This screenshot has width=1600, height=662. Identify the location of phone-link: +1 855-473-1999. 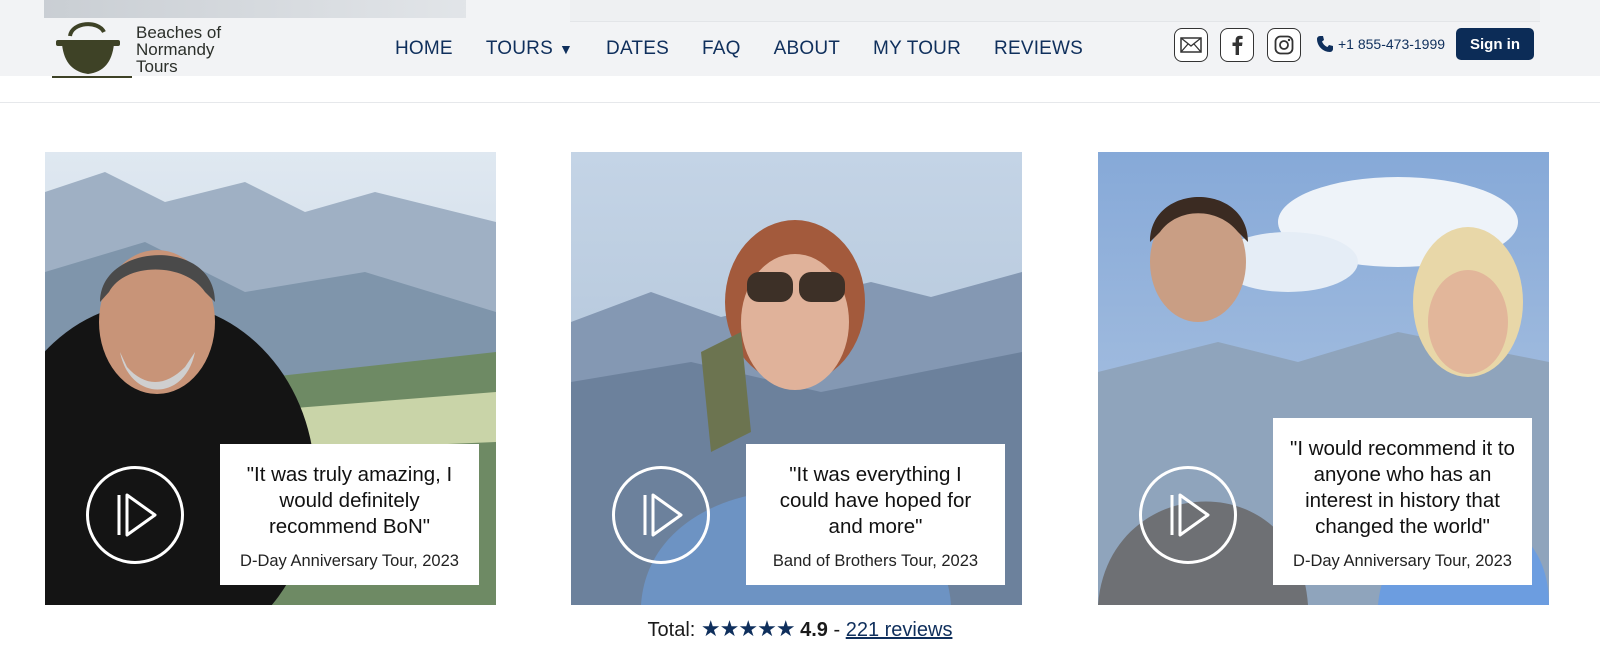
(1380, 44).